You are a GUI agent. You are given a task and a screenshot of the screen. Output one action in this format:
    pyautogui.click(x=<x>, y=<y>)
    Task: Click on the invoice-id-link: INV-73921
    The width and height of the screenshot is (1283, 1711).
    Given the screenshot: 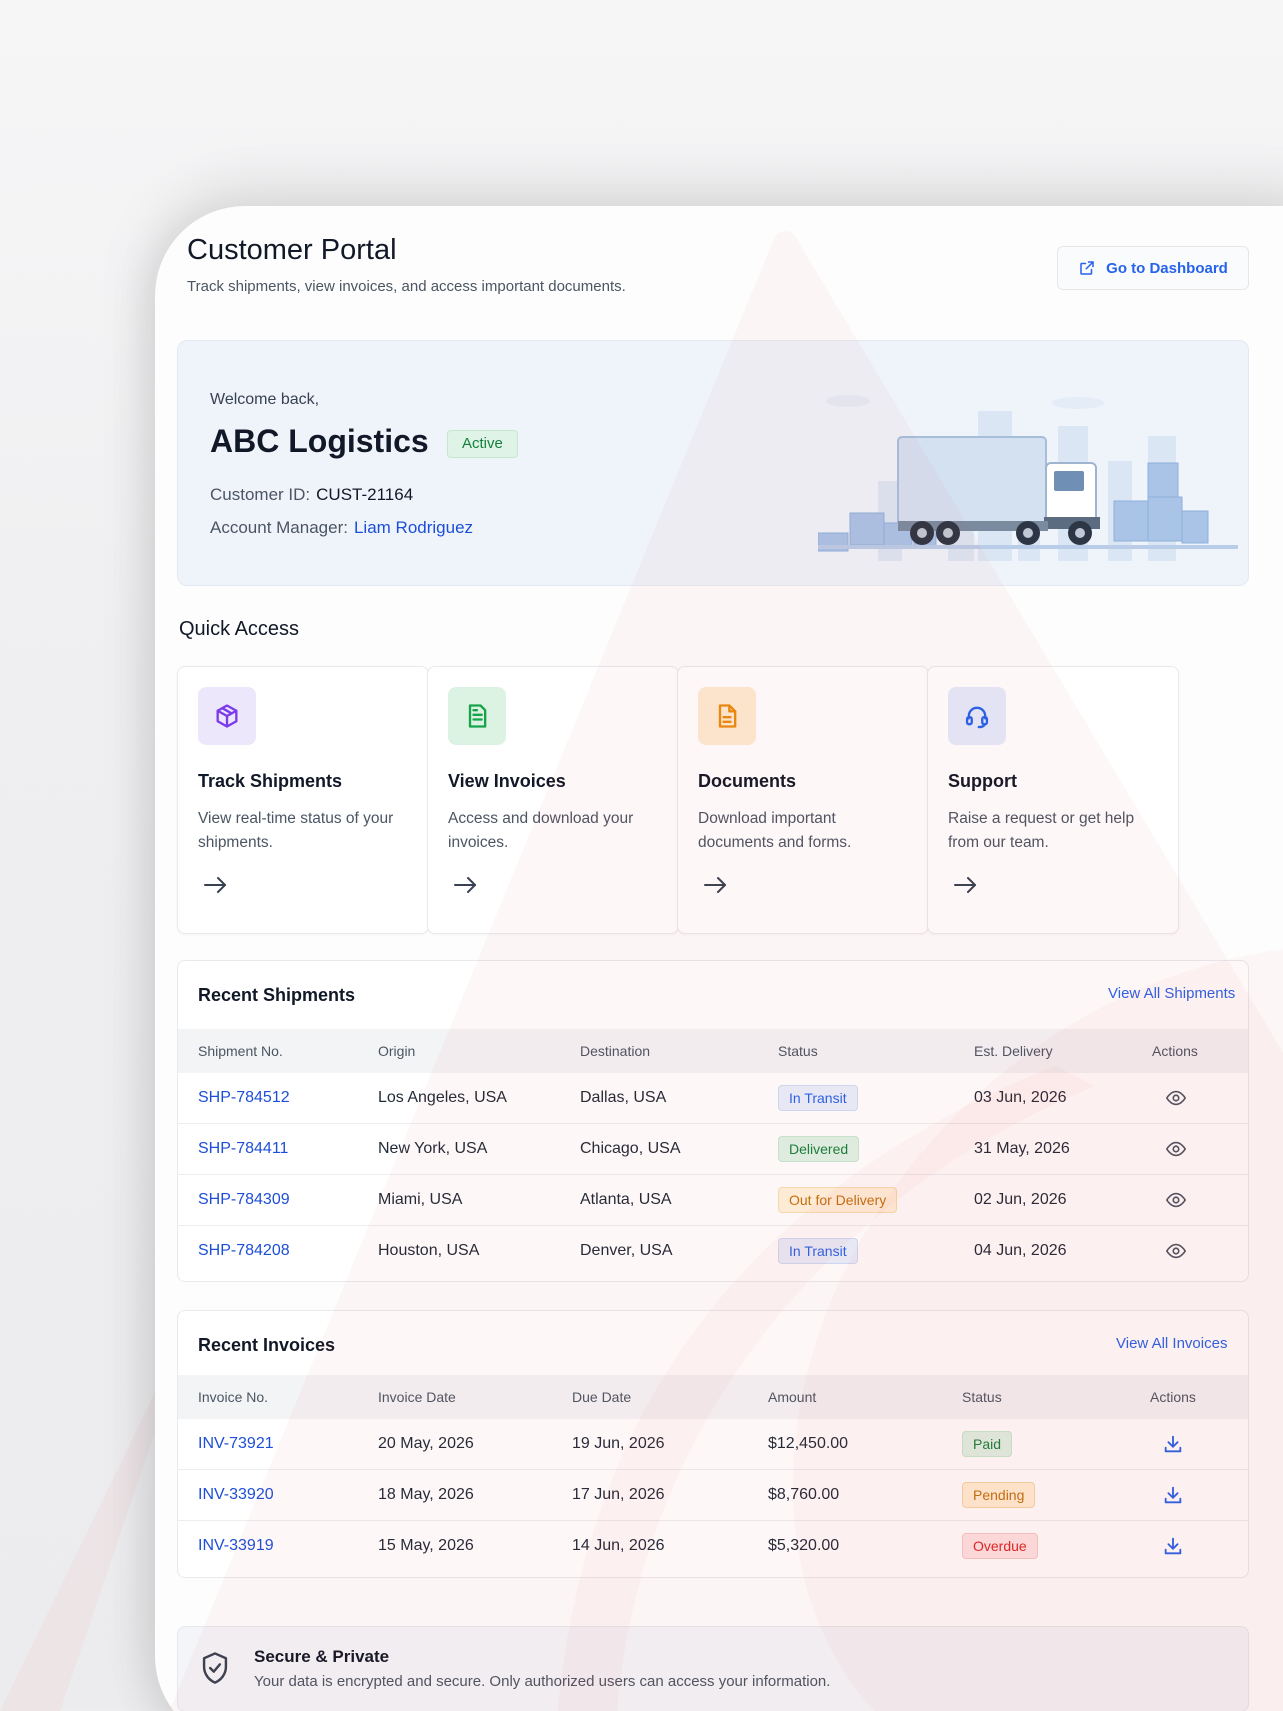 What is the action you would take?
    pyautogui.click(x=236, y=1444)
    